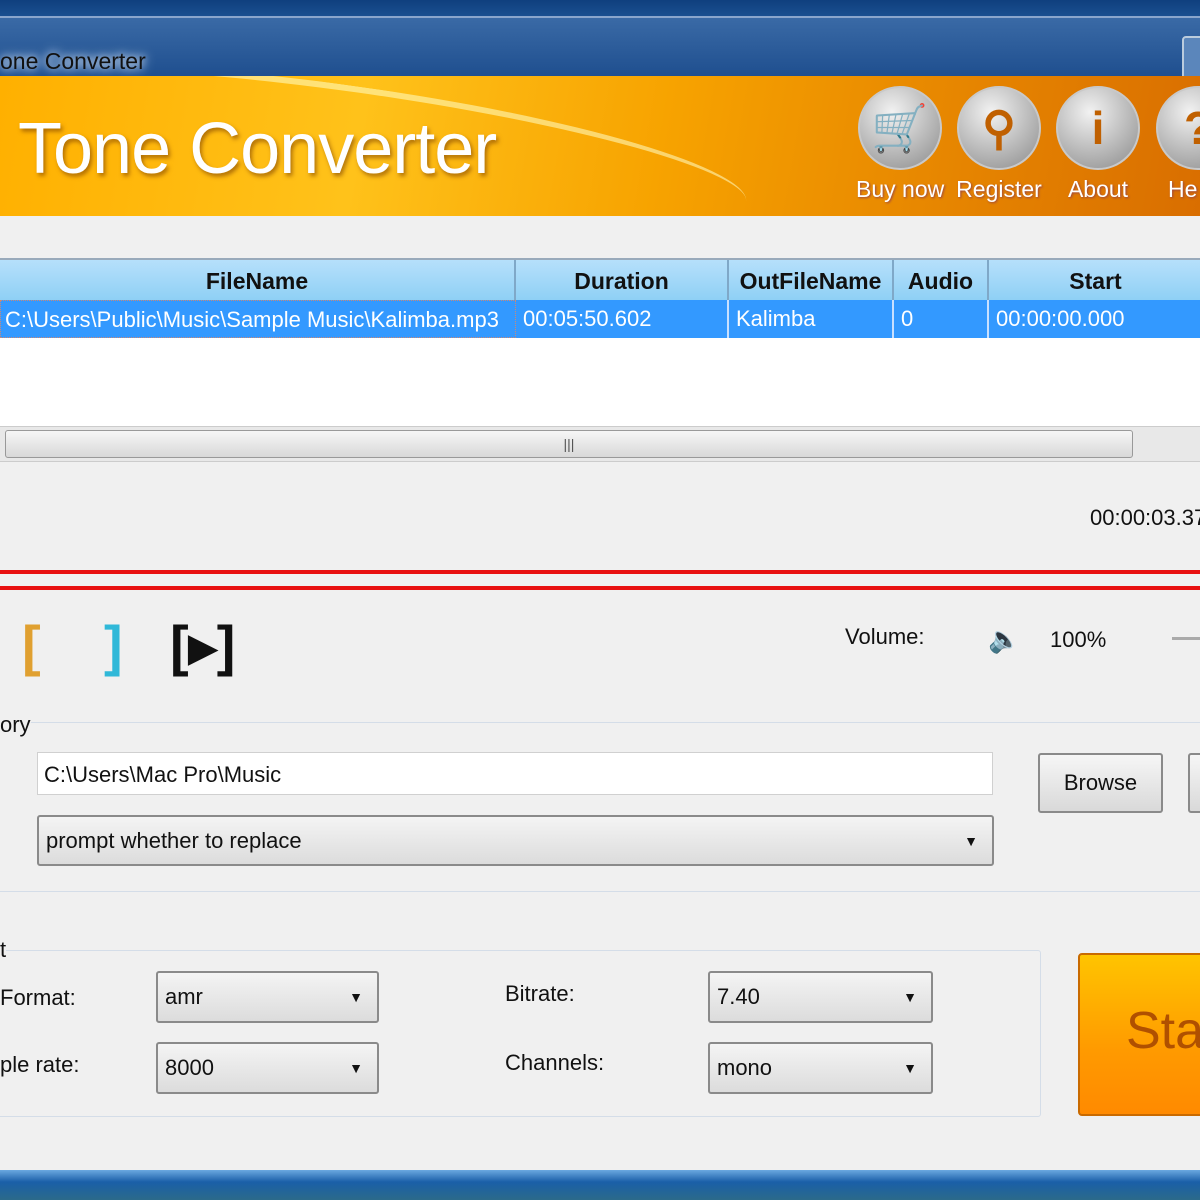 This screenshot has width=1200, height=1200. I want to click on column-header-duration: Duration, so click(622, 281).